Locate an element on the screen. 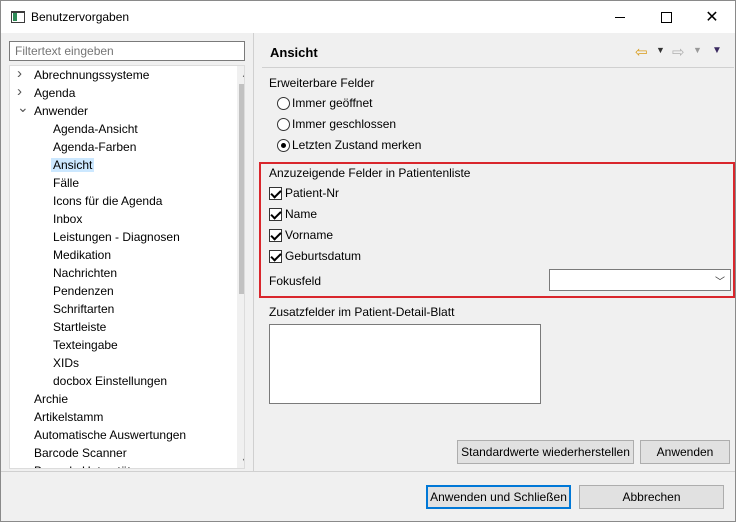 This screenshot has width=736, height=522. tree-item-label: Fälle is located at coordinates (66, 183).